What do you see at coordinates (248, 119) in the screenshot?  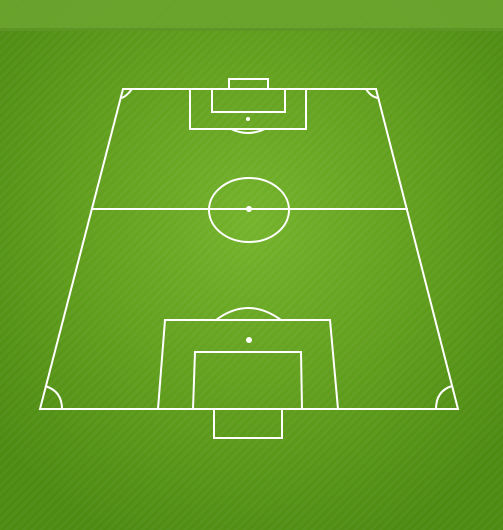 I see `top-penalty-spot` at bounding box center [248, 119].